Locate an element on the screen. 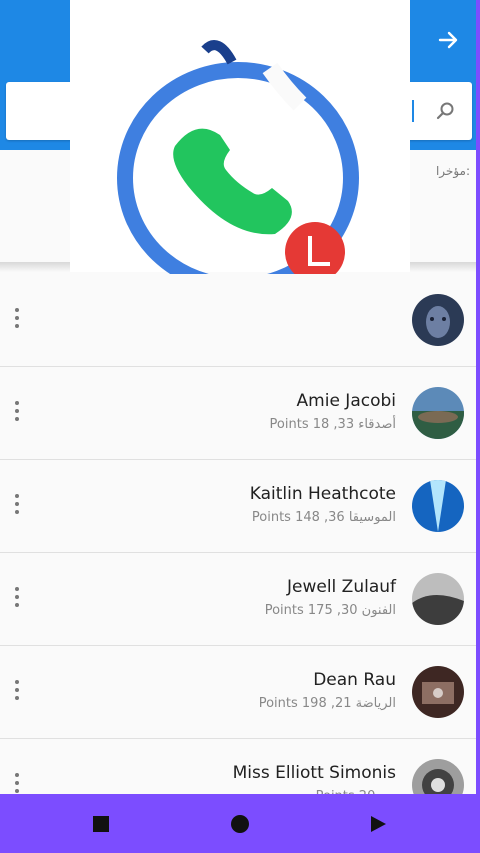 The height and width of the screenshot is (853, 480). list-item: Amie Jacobi Points 18 ,أصدقاء 33 is located at coordinates (238, 413).